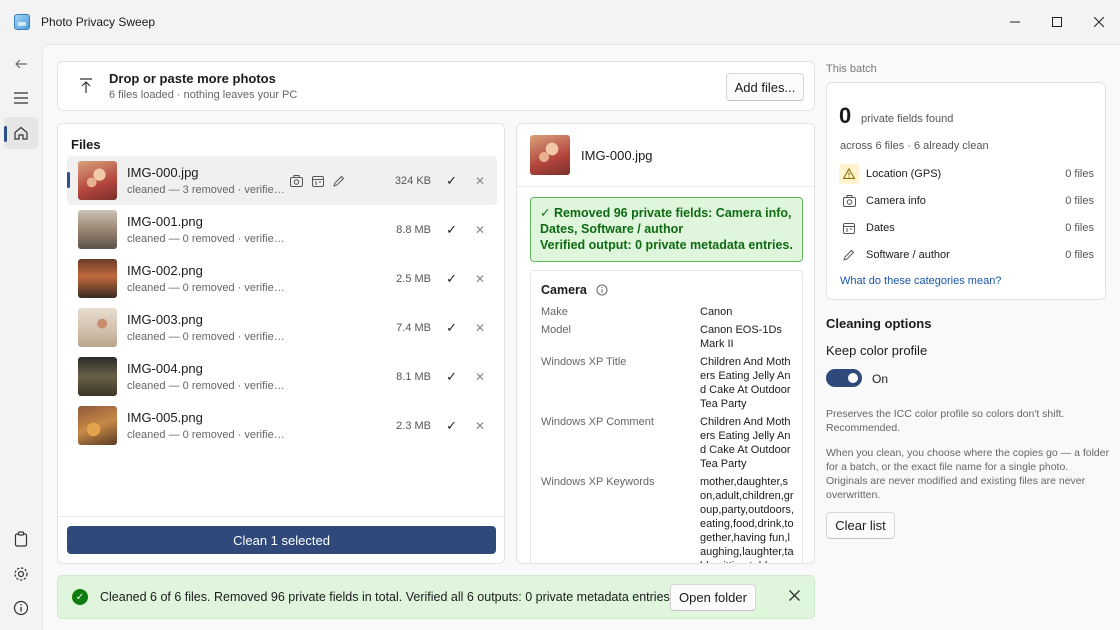  Describe the element at coordinates (584, 362) in the screenshot. I see `metadata-key: Windows XP Title` at that location.